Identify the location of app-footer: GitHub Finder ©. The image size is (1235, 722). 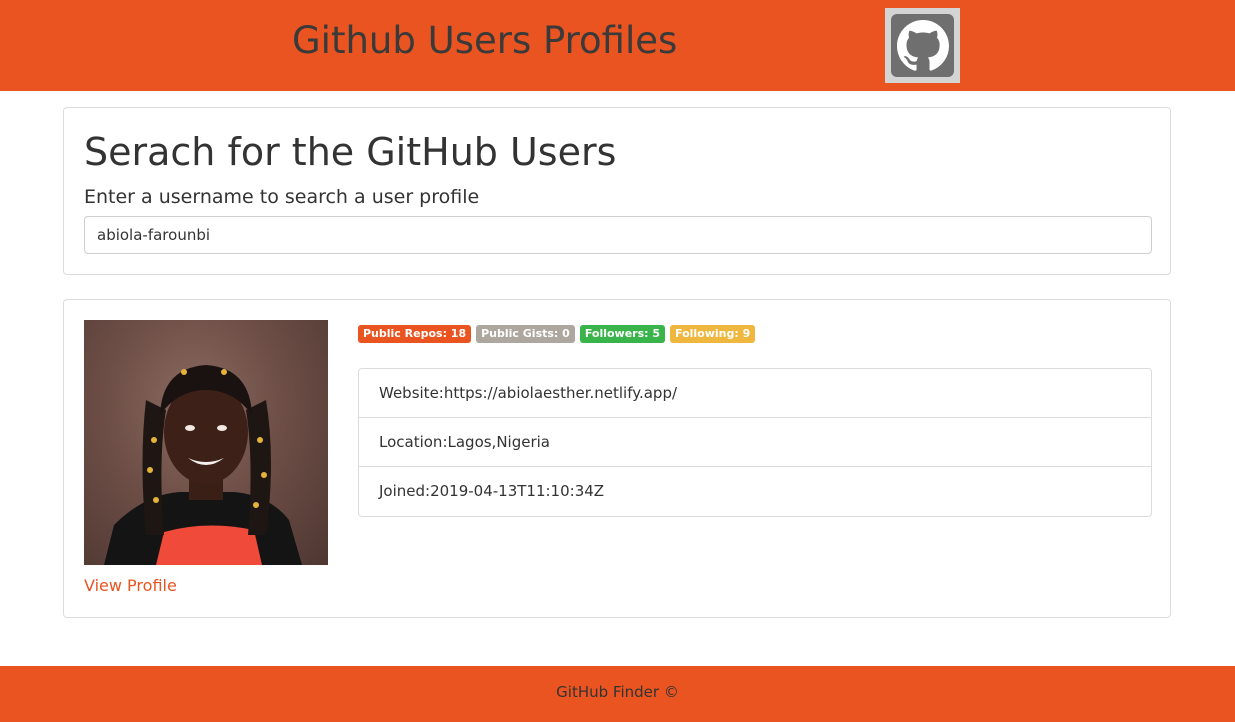
(617, 694).